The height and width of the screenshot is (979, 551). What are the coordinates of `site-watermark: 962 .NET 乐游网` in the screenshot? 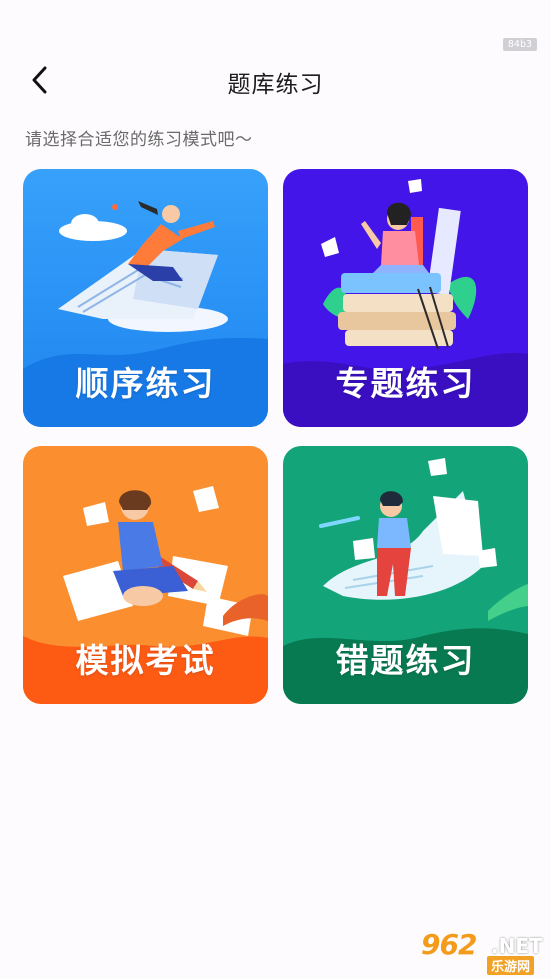 It's located at (480, 950).